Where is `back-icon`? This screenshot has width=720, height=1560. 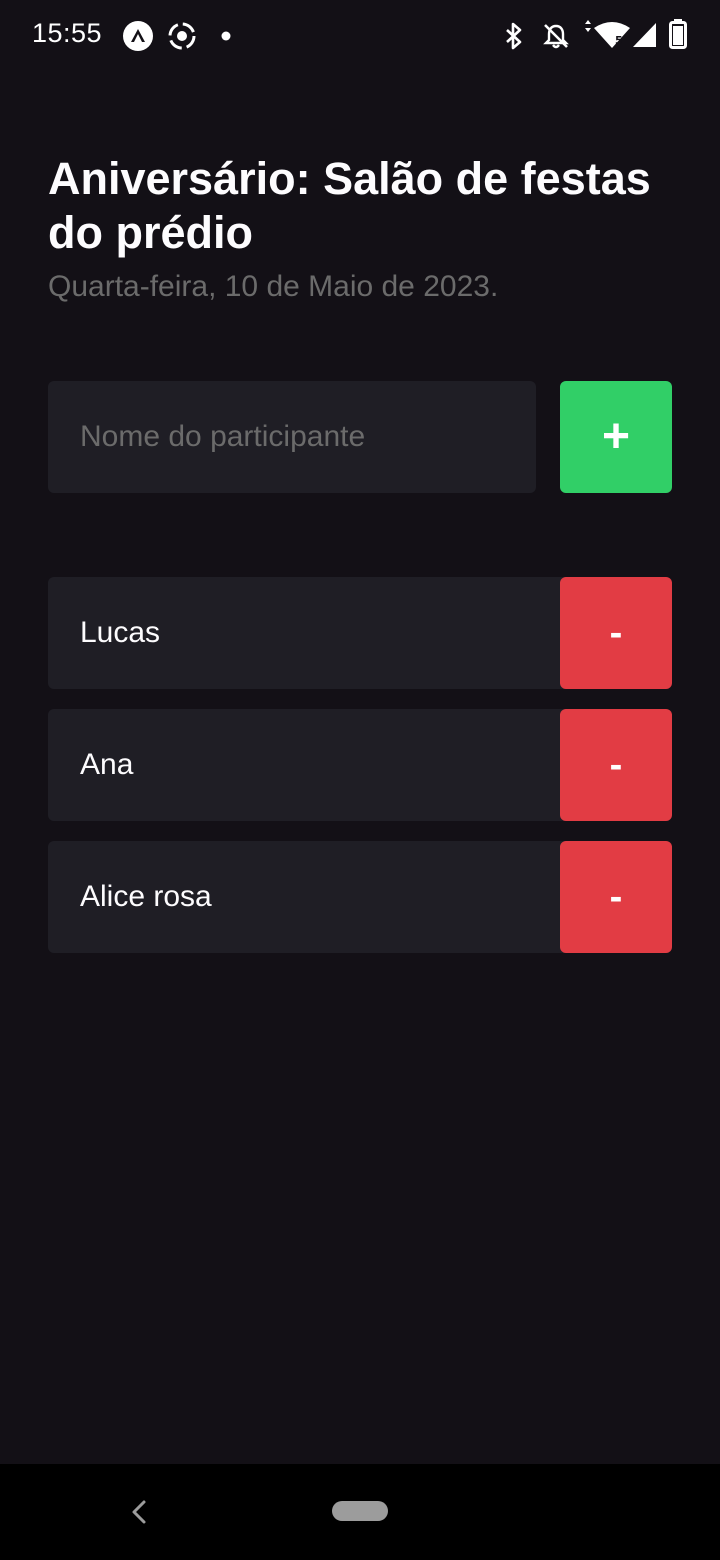
back-icon is located at coordinates (139, 1512).